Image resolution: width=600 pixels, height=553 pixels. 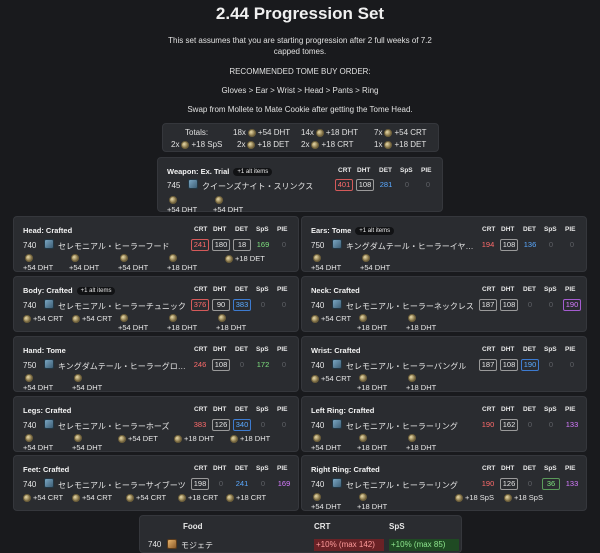 What do you see at coordinates (349, 545) in the screenshot?
I see `food-crt-value: +10% (max 142)` at bounding box center [349, 545].